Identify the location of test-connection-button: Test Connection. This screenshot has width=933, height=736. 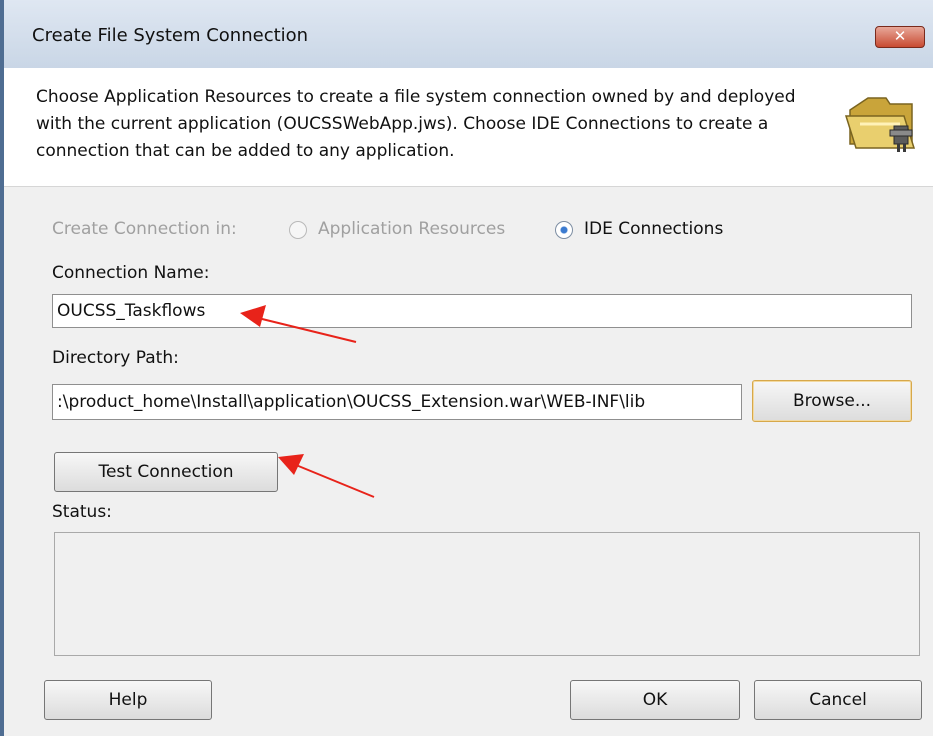
(166, 472).